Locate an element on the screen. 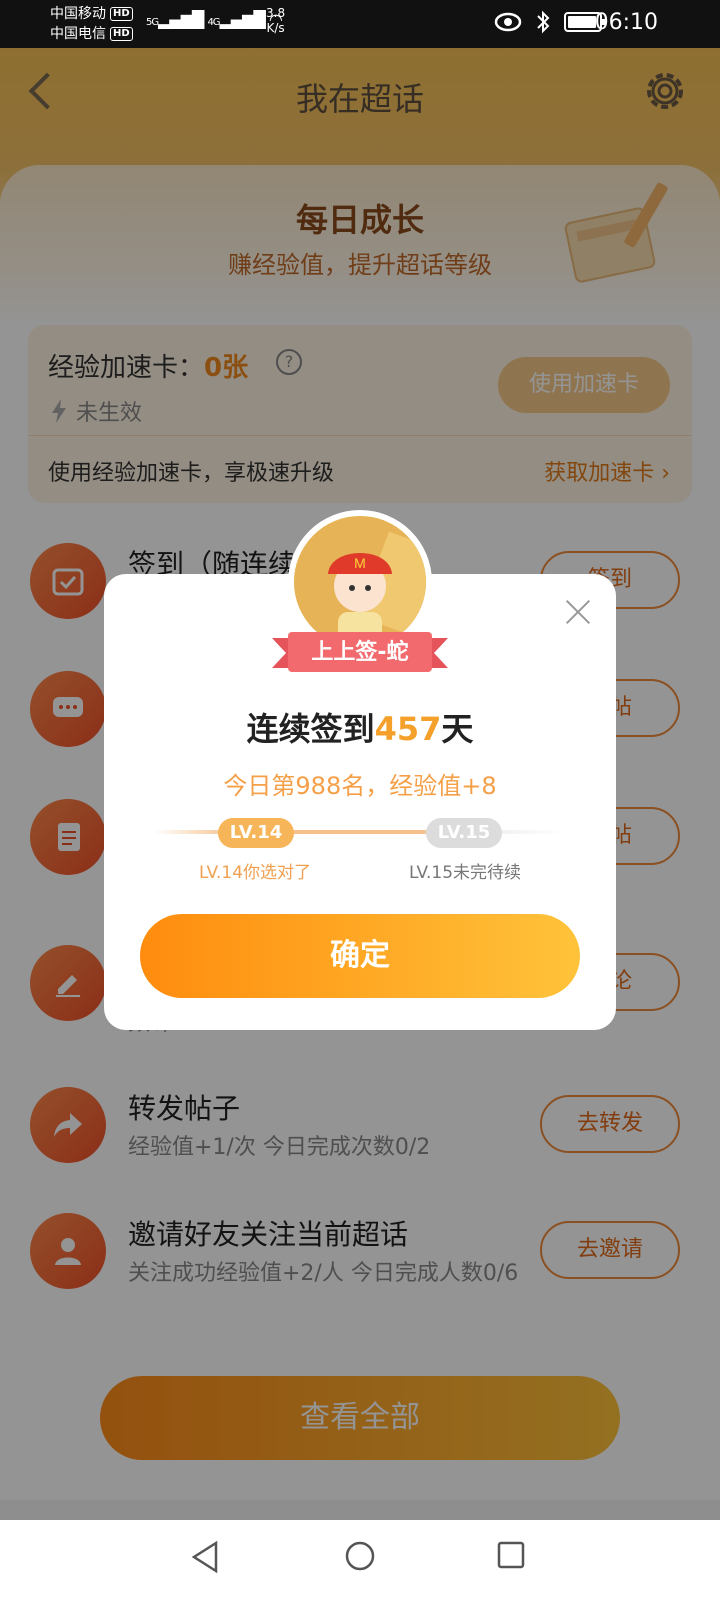 The image size is (720, 1600). level-progress-bar is located at coordinates (360, 832).